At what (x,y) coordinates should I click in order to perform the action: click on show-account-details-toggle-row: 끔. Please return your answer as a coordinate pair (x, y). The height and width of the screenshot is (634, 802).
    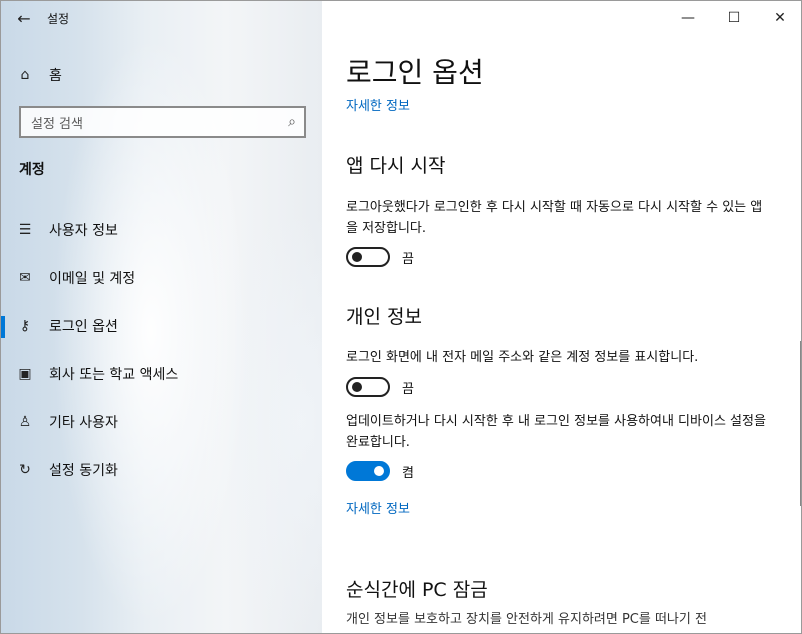
    Looking at the image, I should click on (380, 387).